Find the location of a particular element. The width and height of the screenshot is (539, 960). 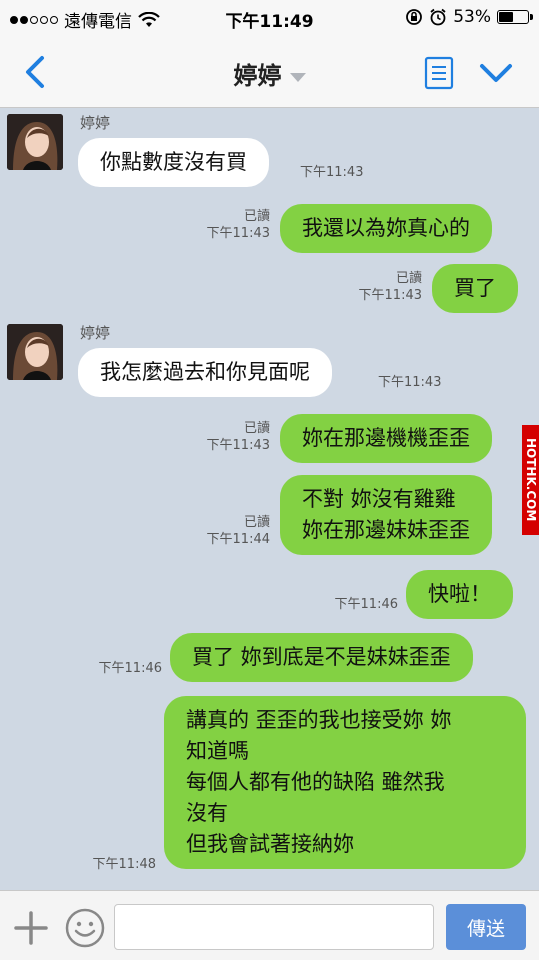

message-timestamp: 下午11:44 is located at coordinates (238, 539).